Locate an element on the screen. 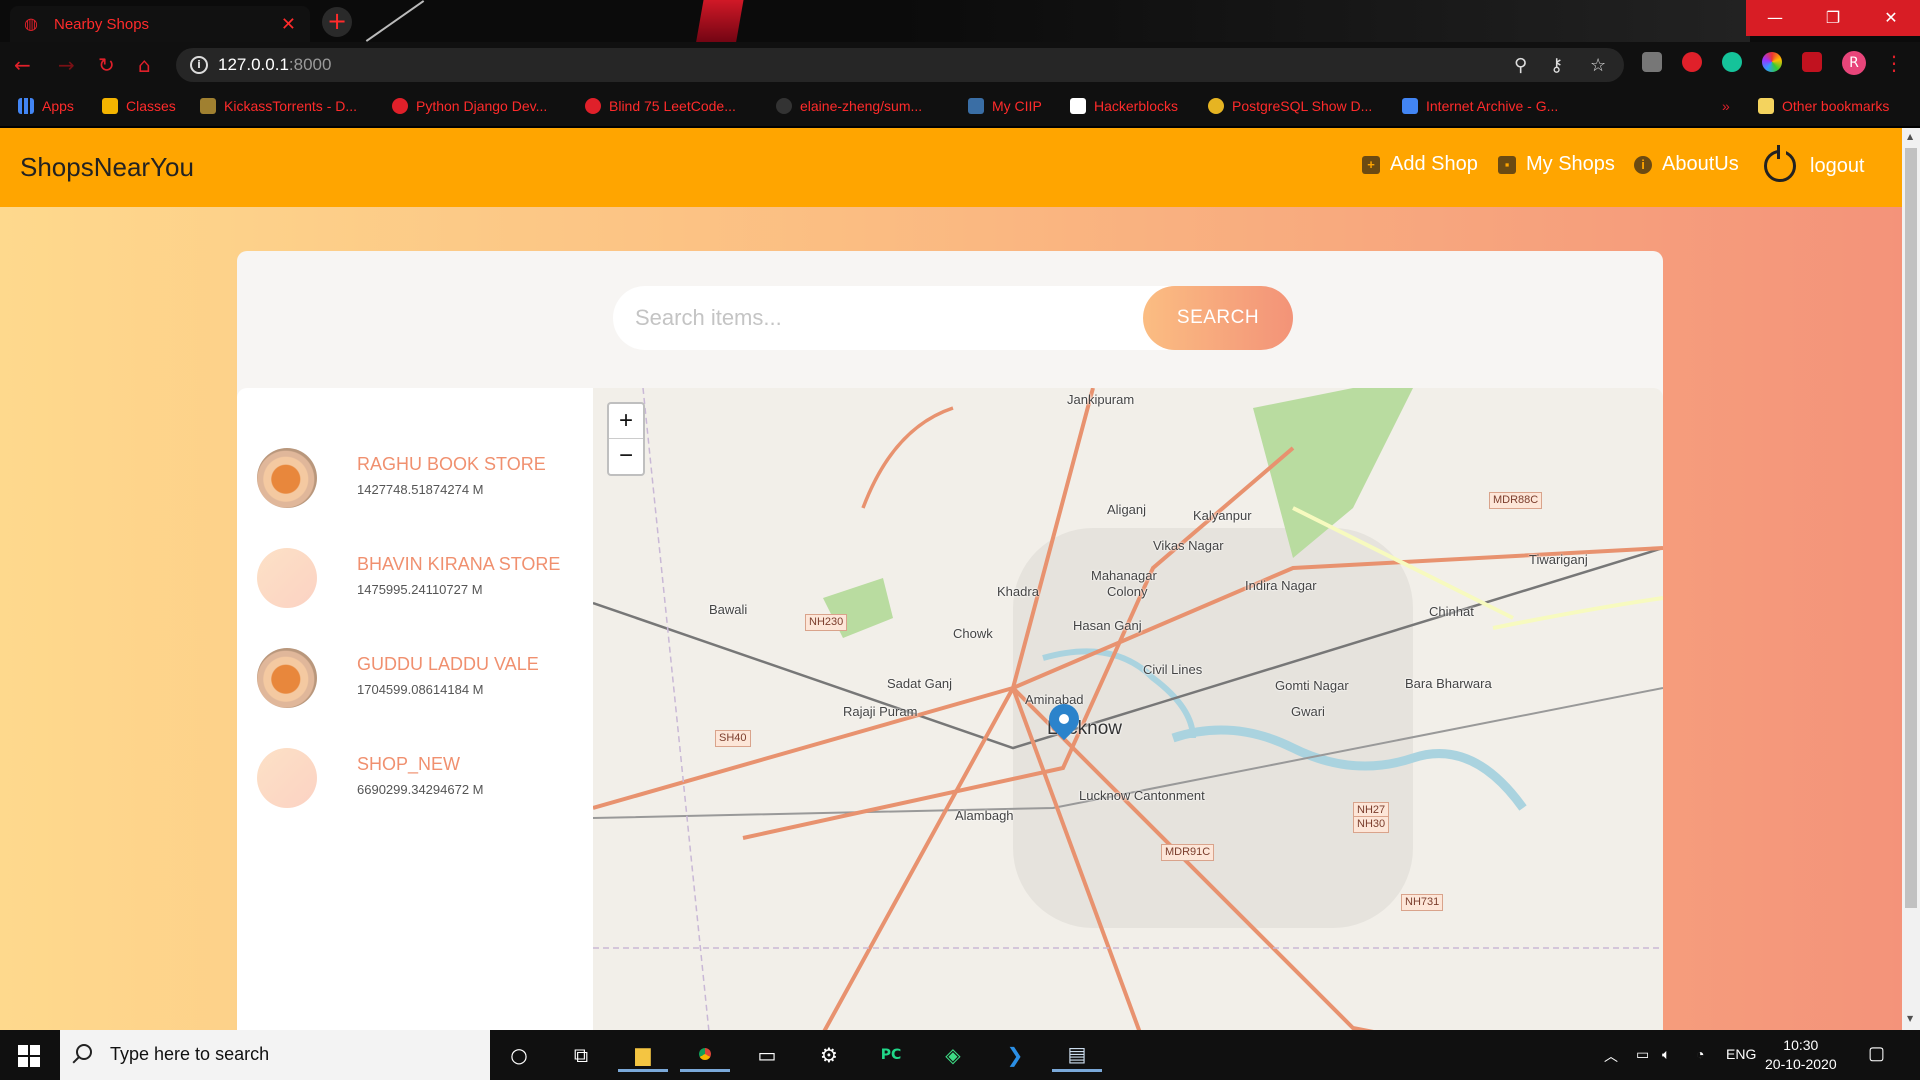  language-indicator: ENG is located at coordinates (1741, 1054).